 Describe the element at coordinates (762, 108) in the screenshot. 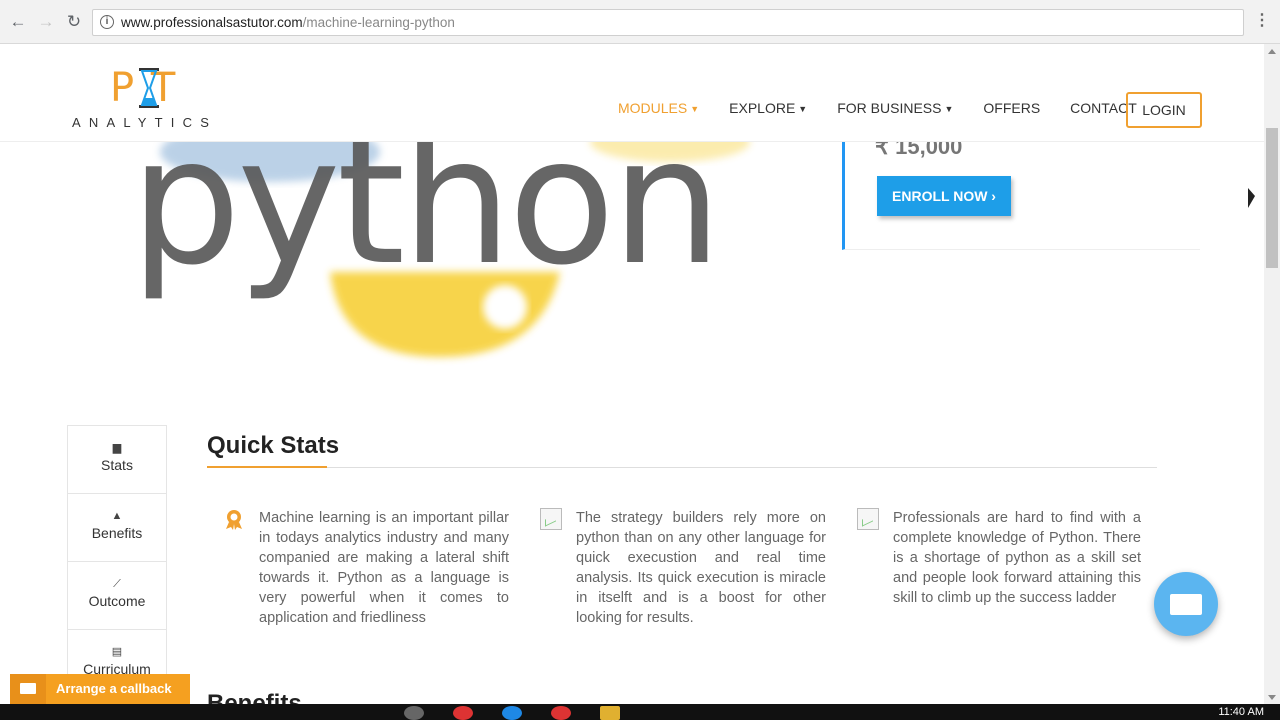

I see `nav-label: EXPLORE` at that location.